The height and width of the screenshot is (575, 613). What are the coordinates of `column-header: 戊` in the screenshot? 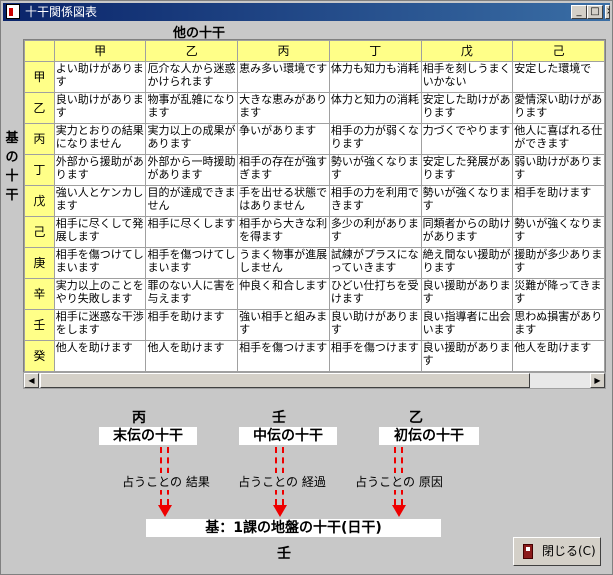 It's located at (467, 51).